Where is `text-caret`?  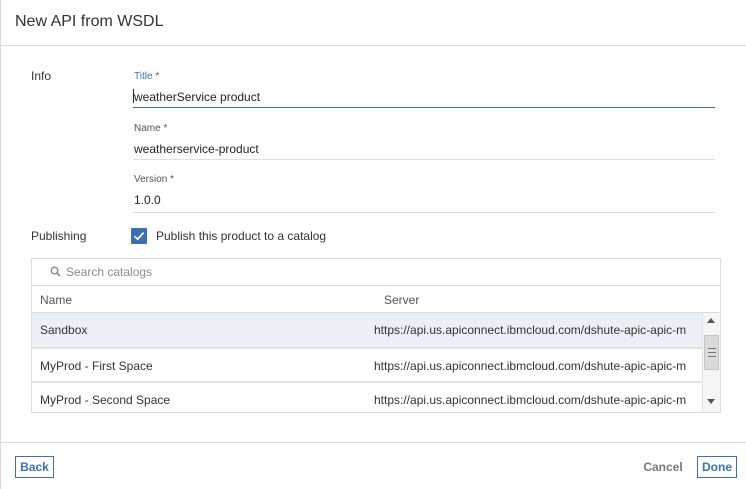
text-caret is located at coordinates (133, 96).